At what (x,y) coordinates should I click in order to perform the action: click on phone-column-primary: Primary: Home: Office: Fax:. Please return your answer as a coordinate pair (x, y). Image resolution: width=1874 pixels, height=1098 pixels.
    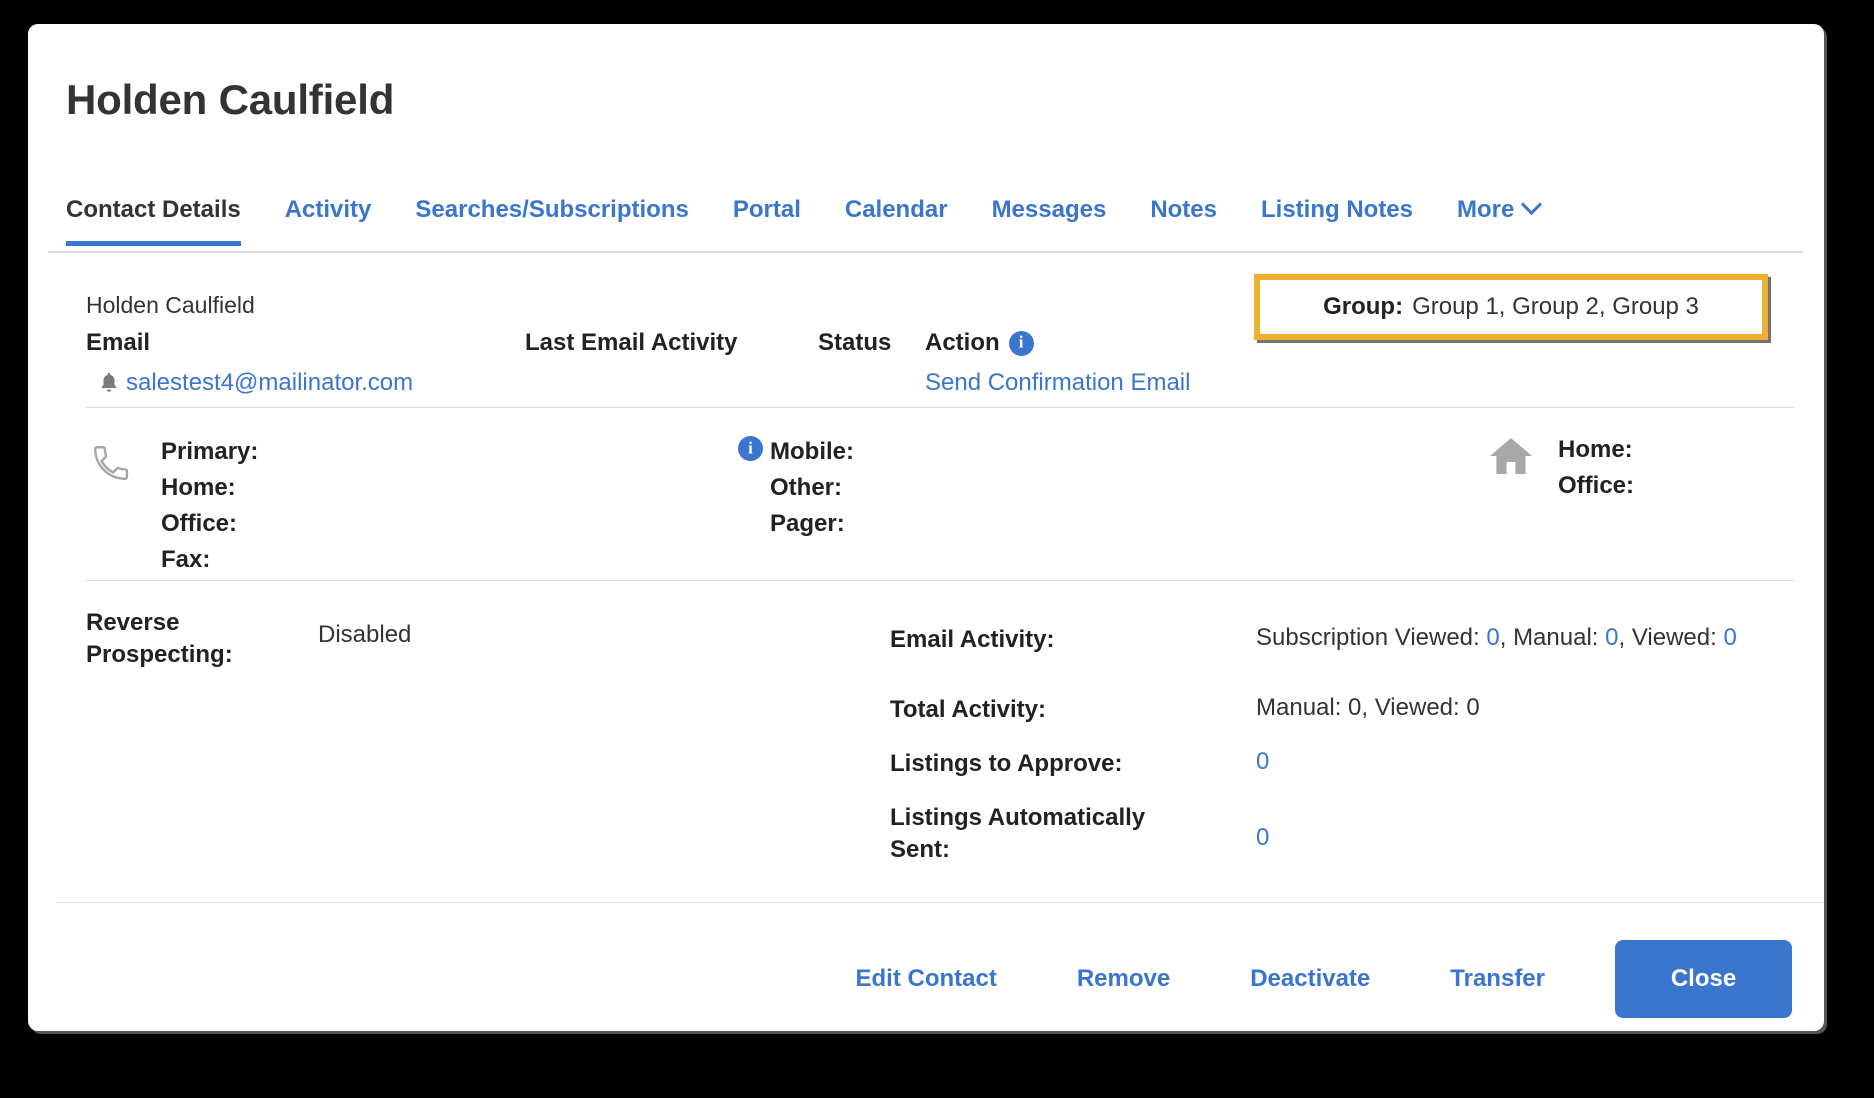
    Looking at the image, I should click on (209, 506).